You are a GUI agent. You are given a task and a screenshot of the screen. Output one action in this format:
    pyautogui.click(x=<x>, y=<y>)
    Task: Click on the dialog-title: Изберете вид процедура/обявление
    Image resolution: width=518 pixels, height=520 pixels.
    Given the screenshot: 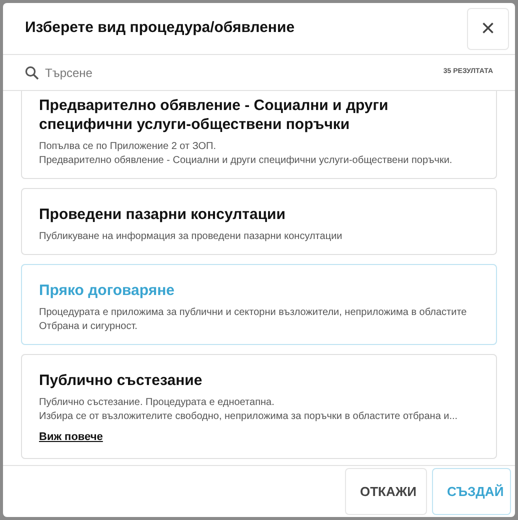 What is the action you would take?
    pyautogui.click(x=160, y=28)
    